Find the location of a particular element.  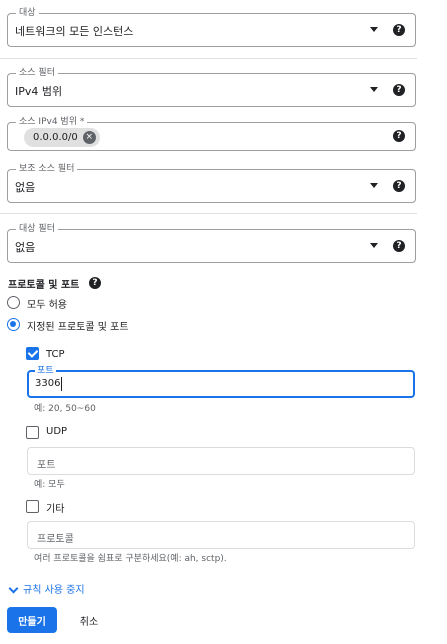

ip-range-chip: 0.0.0.0/0 × is located at coordinates (62, 137).